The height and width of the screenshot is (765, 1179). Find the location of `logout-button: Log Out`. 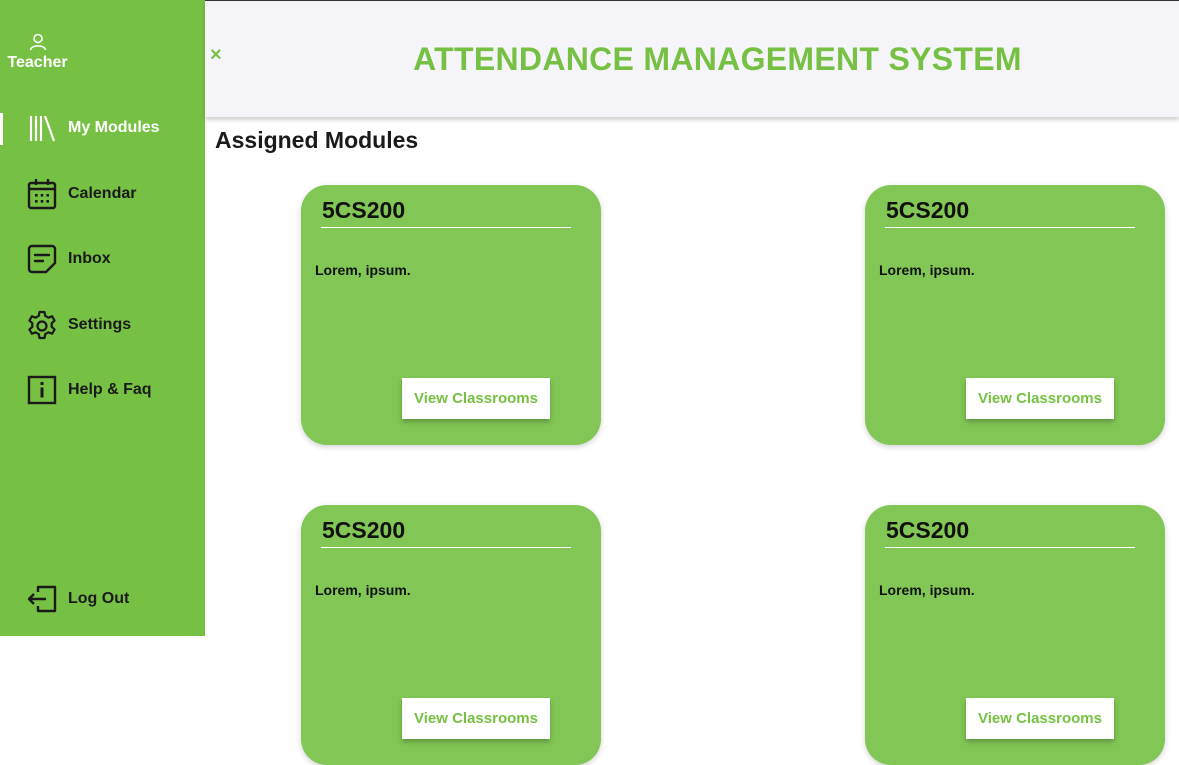

logout-button: Log Out is located at coordinates (111, 599).